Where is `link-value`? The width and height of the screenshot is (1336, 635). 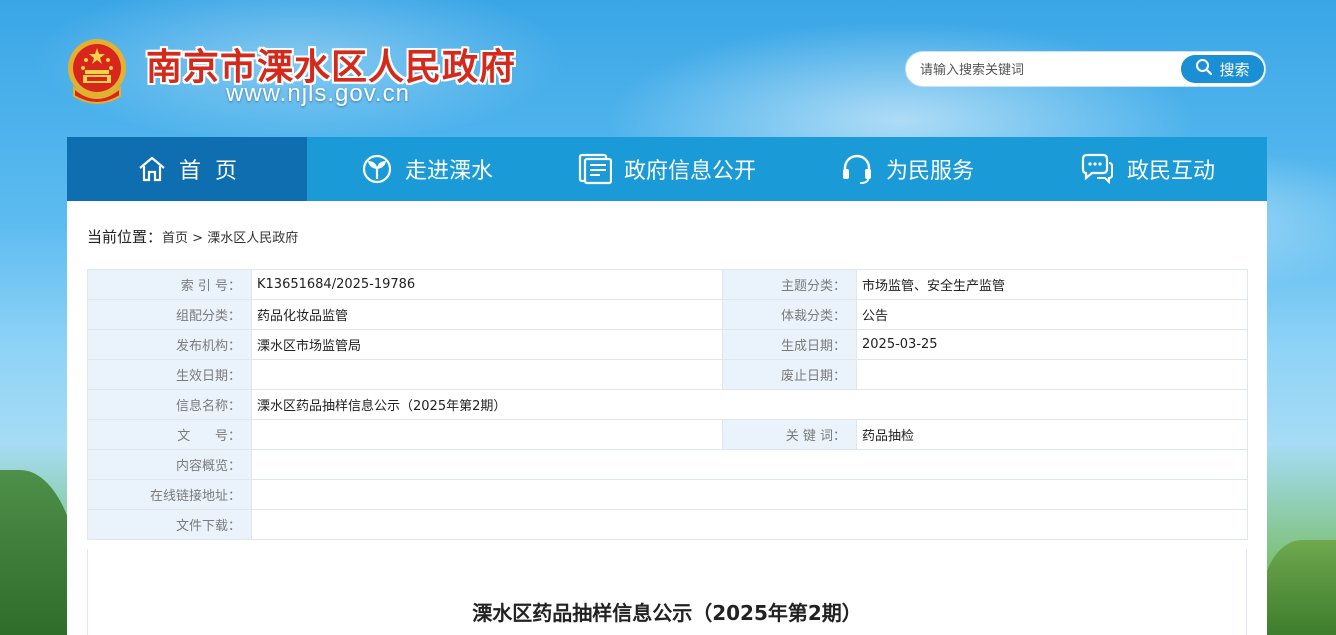 link-value is located at coordinates (749, 494).